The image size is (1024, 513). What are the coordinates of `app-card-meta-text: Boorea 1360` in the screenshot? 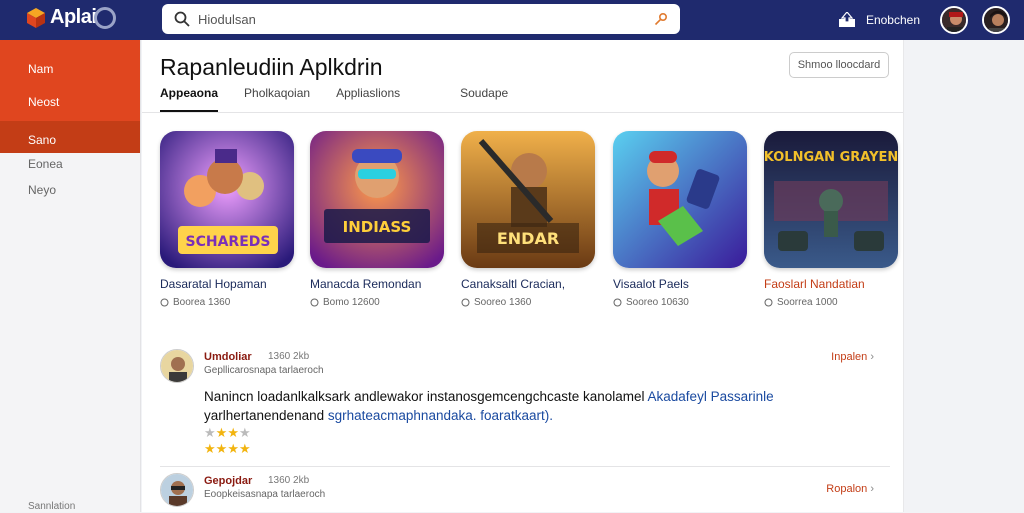 It's located at (202, 302).